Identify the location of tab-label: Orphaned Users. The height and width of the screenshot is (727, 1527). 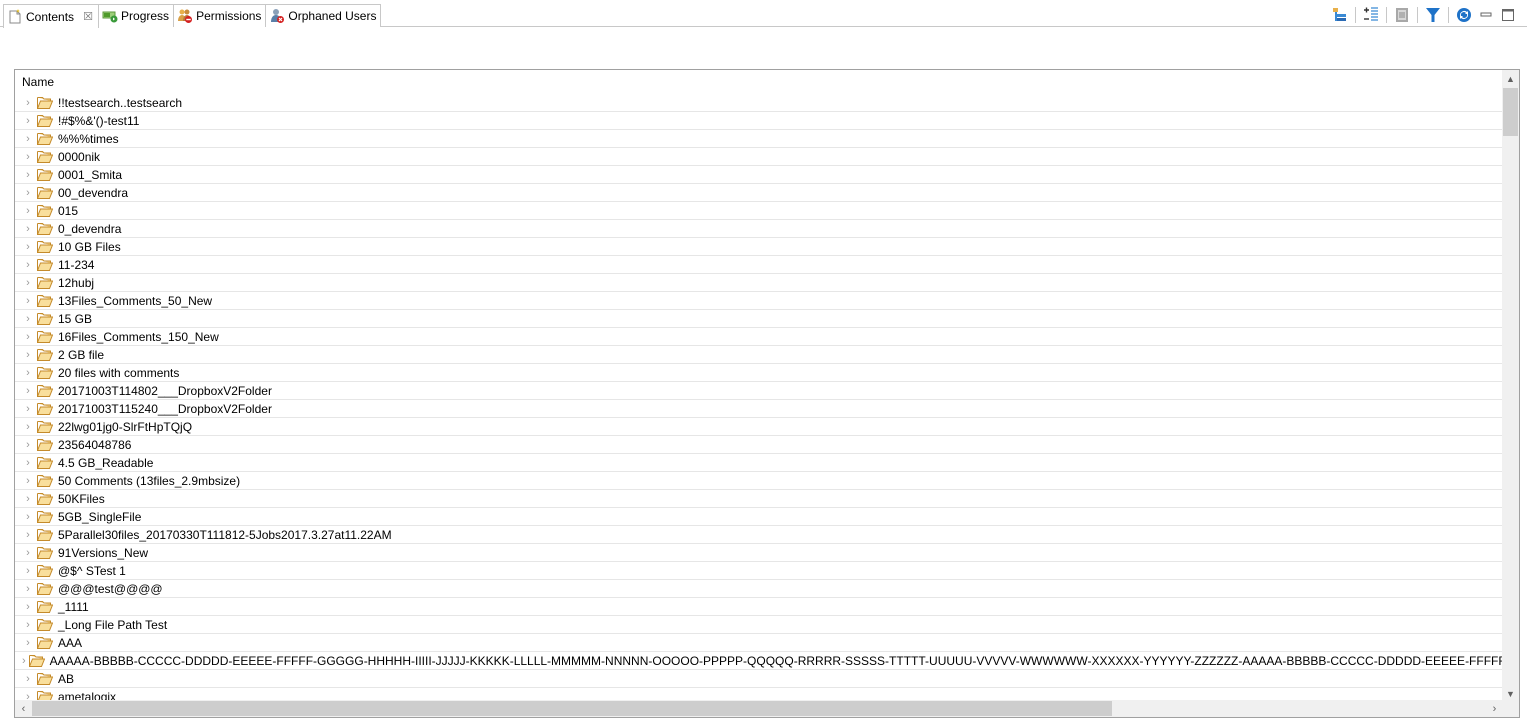
(332, 16).